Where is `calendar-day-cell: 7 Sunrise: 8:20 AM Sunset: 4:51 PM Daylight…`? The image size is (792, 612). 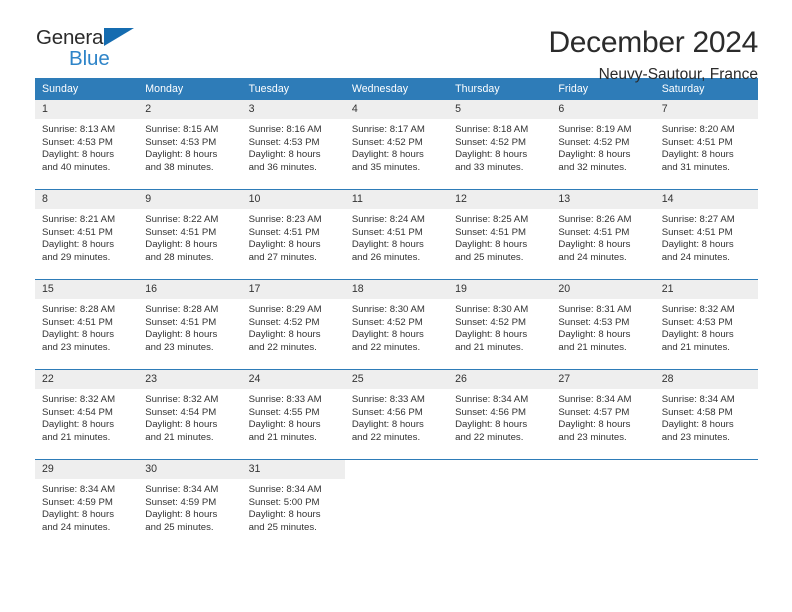
calendar-day-cell: 7 Sunrise: 8:20 AM Sunset: 4:51 PM Daylight… is located at coordinates (706, 145).